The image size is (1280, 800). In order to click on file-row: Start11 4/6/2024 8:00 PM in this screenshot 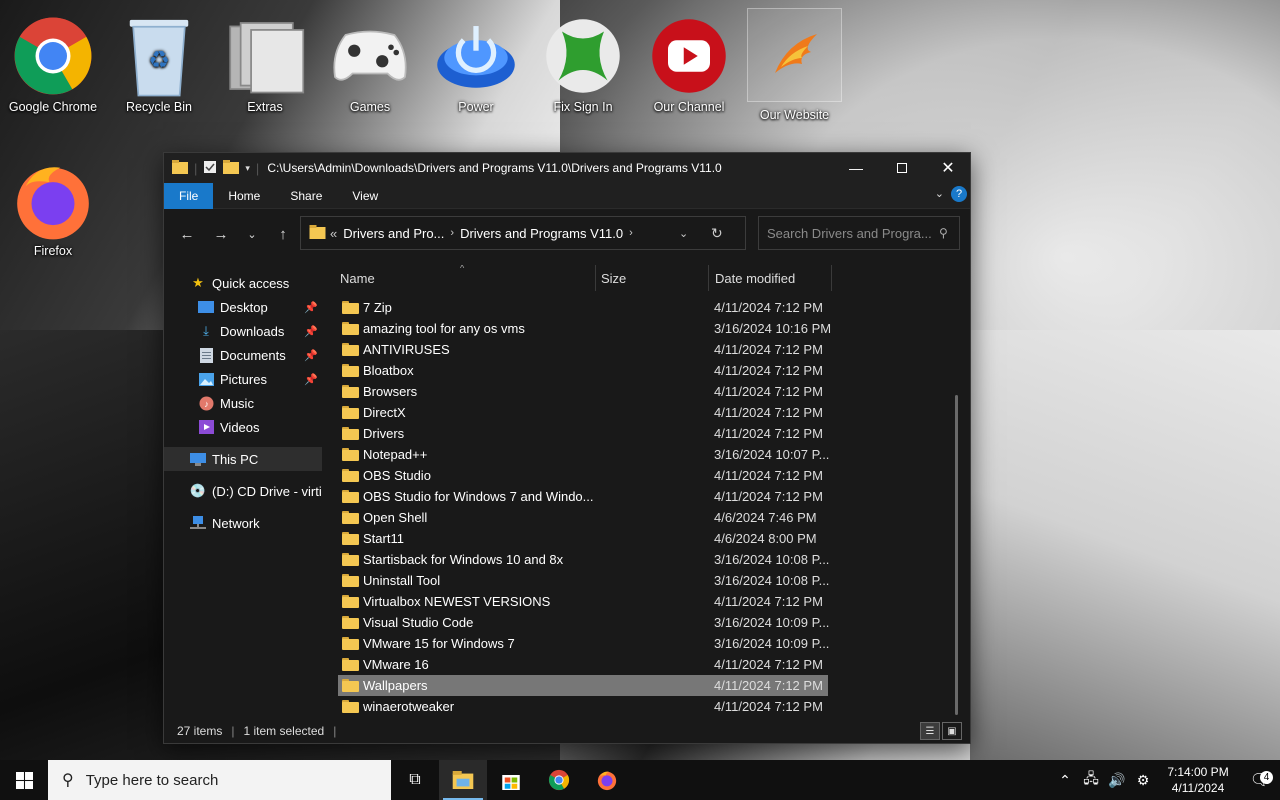, I will do `click(583, 538)`.